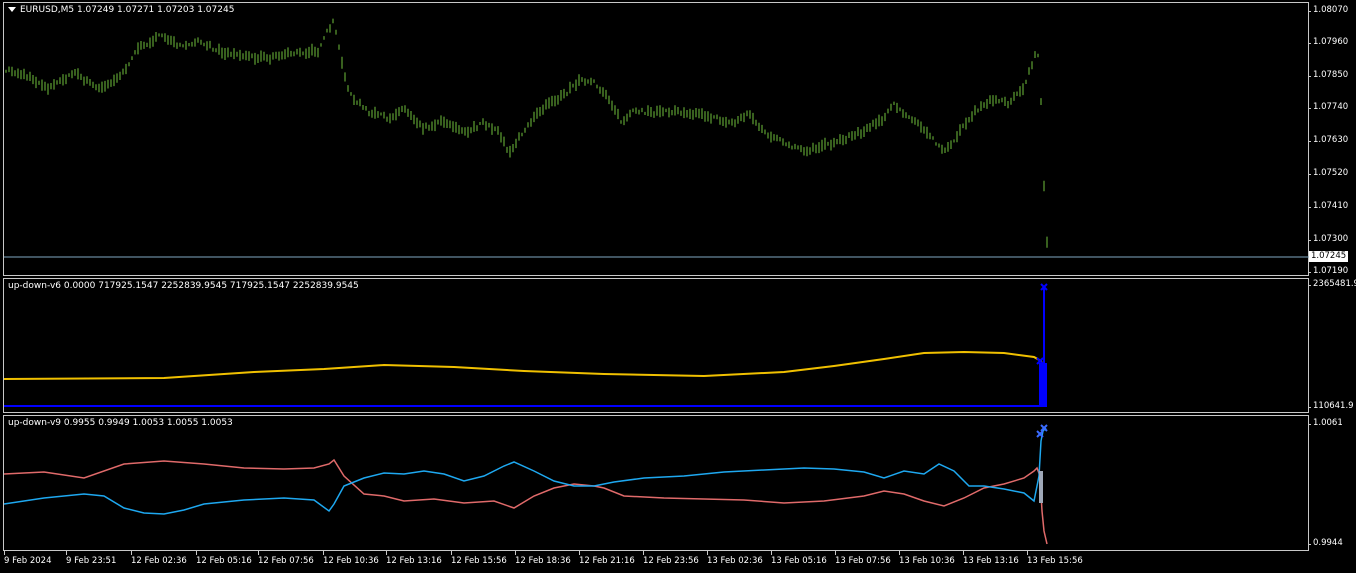 This screenshot has height=573, width=1356. What do you see at coordinates (224, 558) in the screenshot?
I see `time-tick: 12 Feb 05:16` at bounding box center [224, 558].